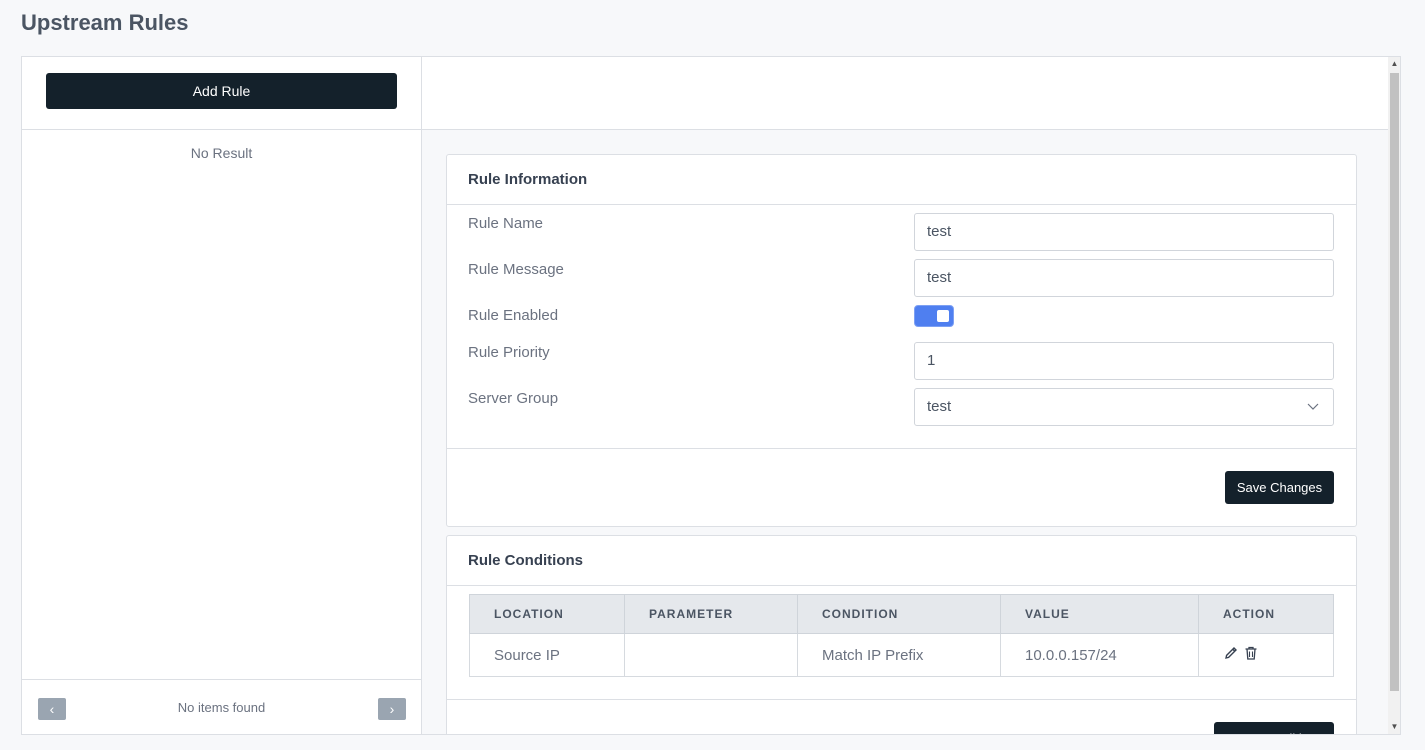 The height and width of the screenshot is (750, 1425). Describe the element at coordinates (901, 180) in the screenshot. I see `rule-information-title: Rule Information` at that location.